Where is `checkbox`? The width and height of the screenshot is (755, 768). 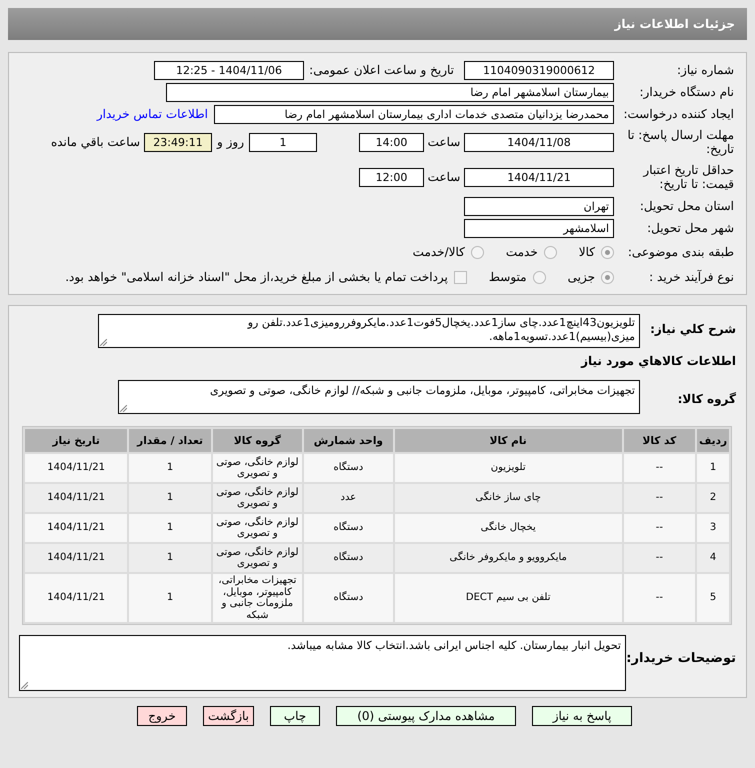
checkbox is located at coordinates (460, 277).